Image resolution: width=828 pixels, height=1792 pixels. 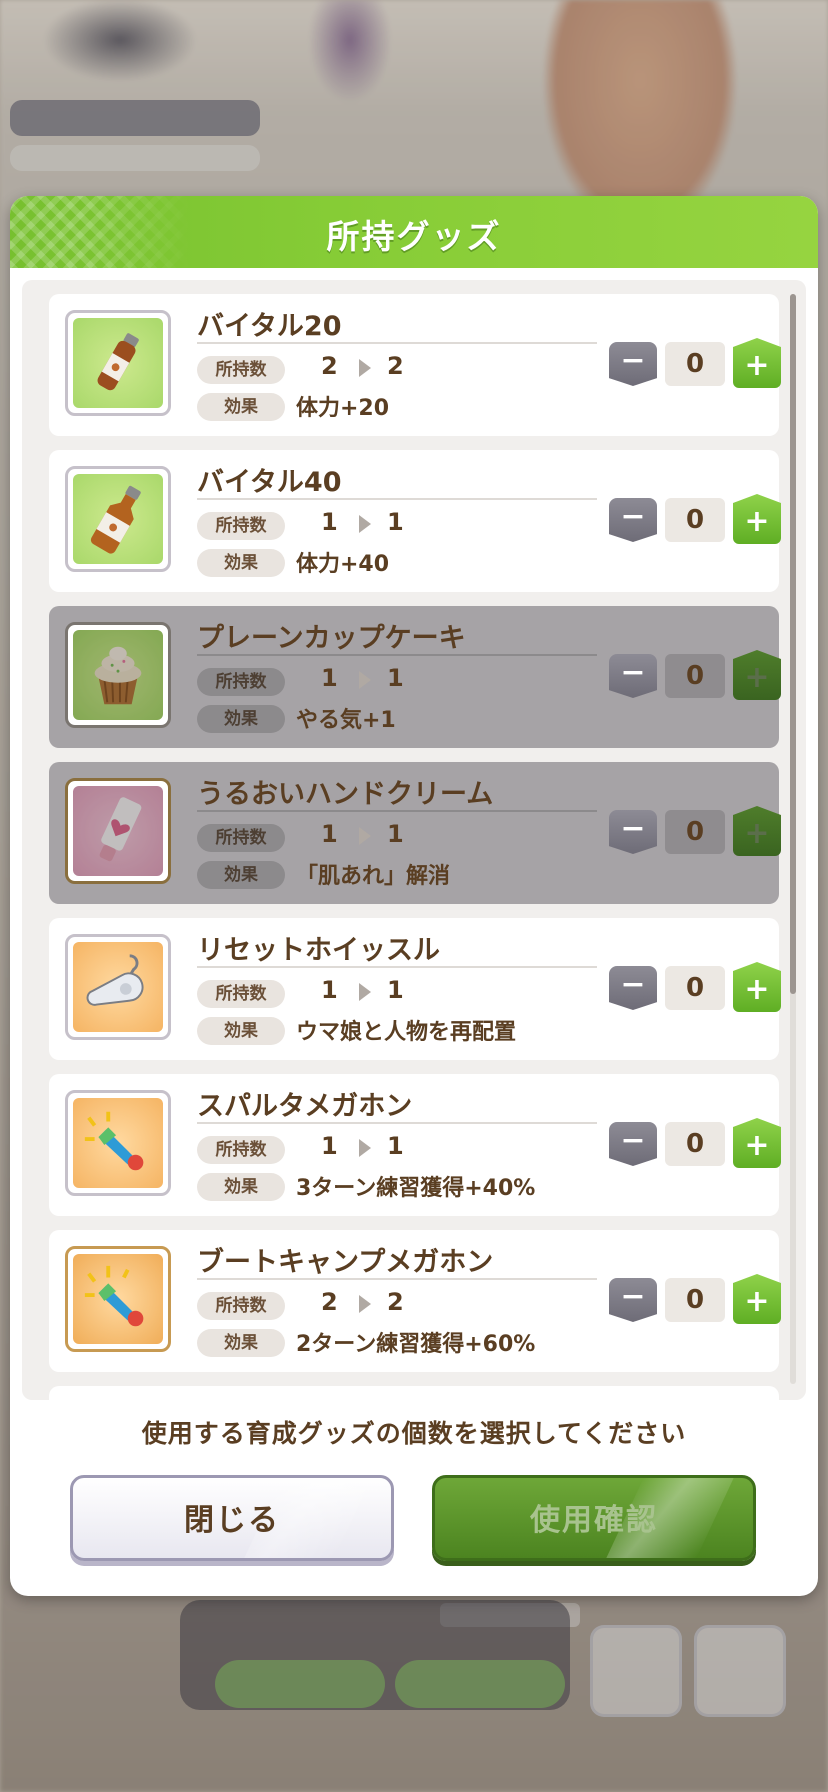 I want to click on effect-value: やる気+1, so click(x=346, y=720).